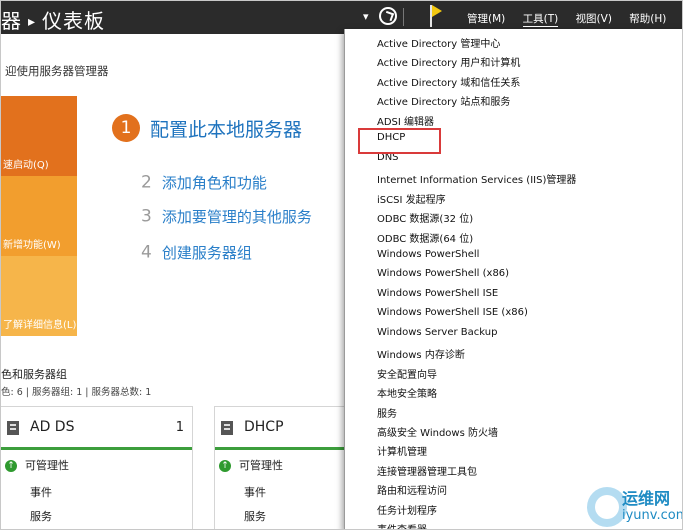 Image resolution: width=683 pixels, height=530 pixels. I want to click on tools-menu-item: 安全配置向导, so click(407, 373).